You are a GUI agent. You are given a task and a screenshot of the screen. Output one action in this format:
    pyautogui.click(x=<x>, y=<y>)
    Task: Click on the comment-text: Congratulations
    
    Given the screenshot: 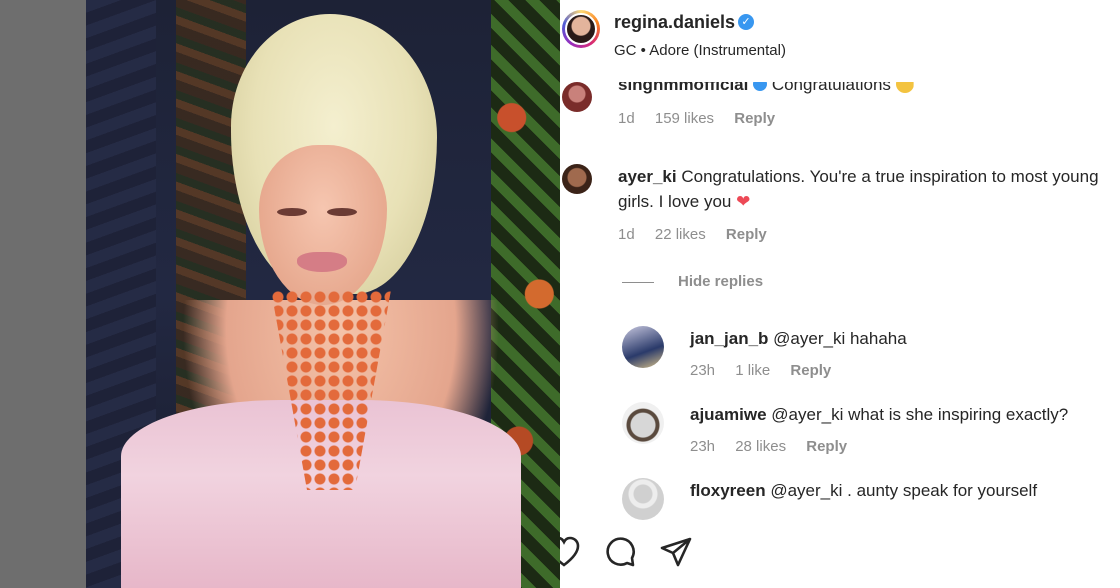 What is the action you would take?
    pyautogui.click(x=831, y=84)
    